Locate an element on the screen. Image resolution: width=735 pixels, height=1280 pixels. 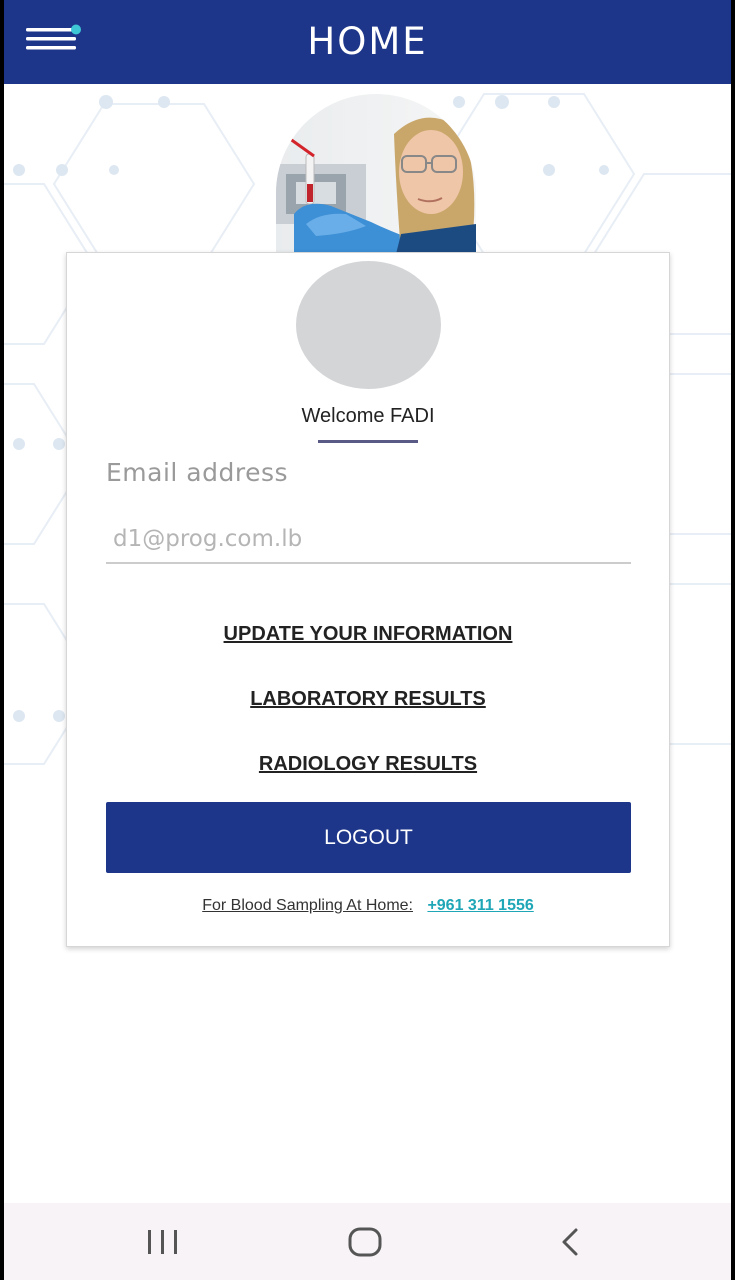
page-title: HOME is located at coordinates (367, 41).